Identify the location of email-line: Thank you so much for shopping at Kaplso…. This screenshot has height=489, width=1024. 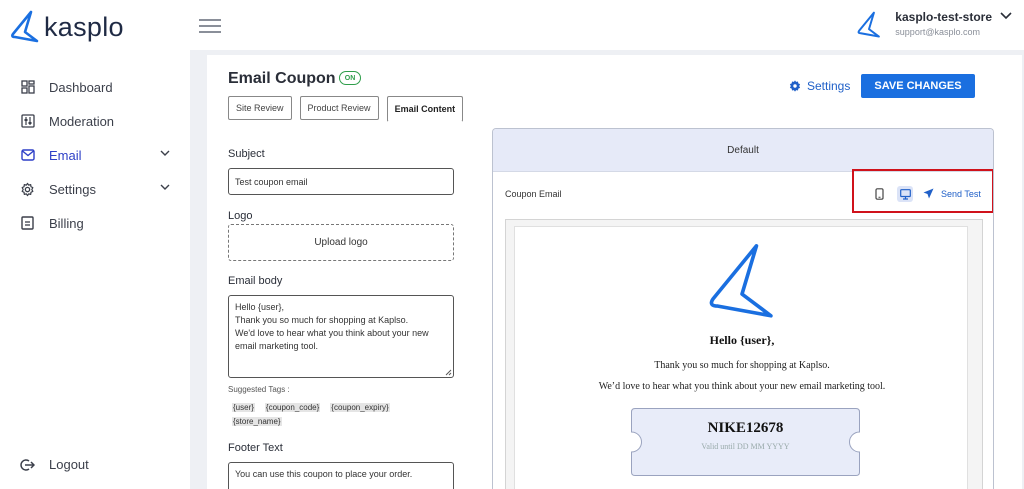
(742, 365).